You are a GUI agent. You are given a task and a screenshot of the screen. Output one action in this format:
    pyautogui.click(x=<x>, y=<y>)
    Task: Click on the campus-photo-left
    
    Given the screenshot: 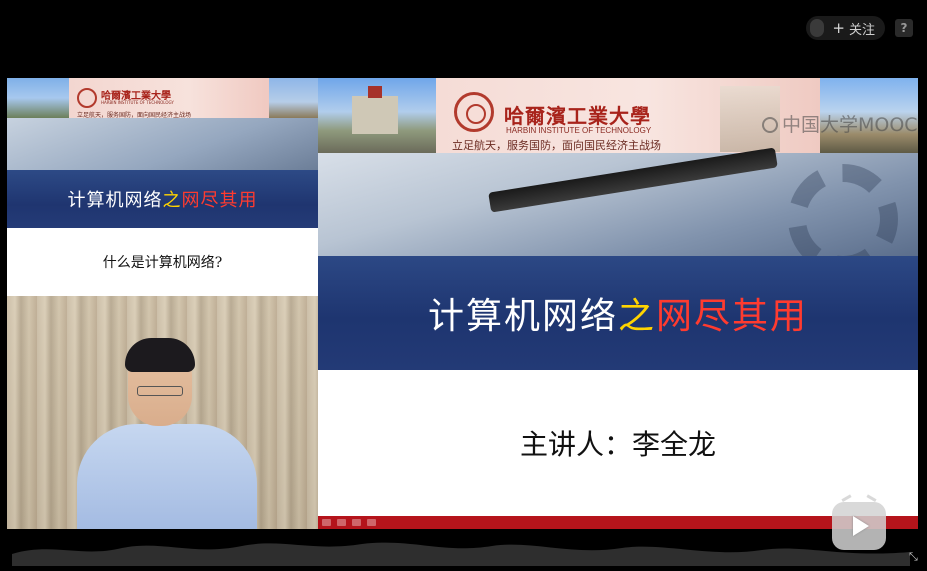 What is the action you would take?
    pyautogui.click(x=38, y=98)
    